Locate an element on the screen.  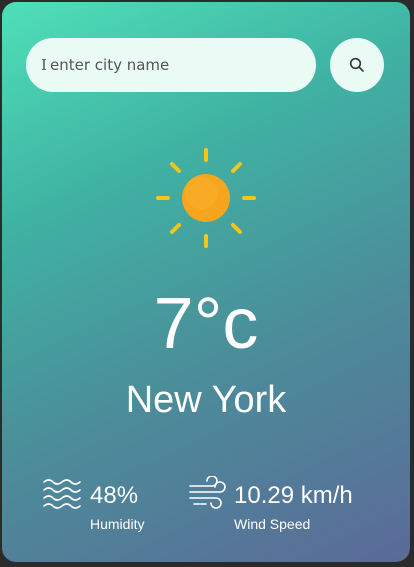
humidity-waves-icon is located at coordinates (62, 494).